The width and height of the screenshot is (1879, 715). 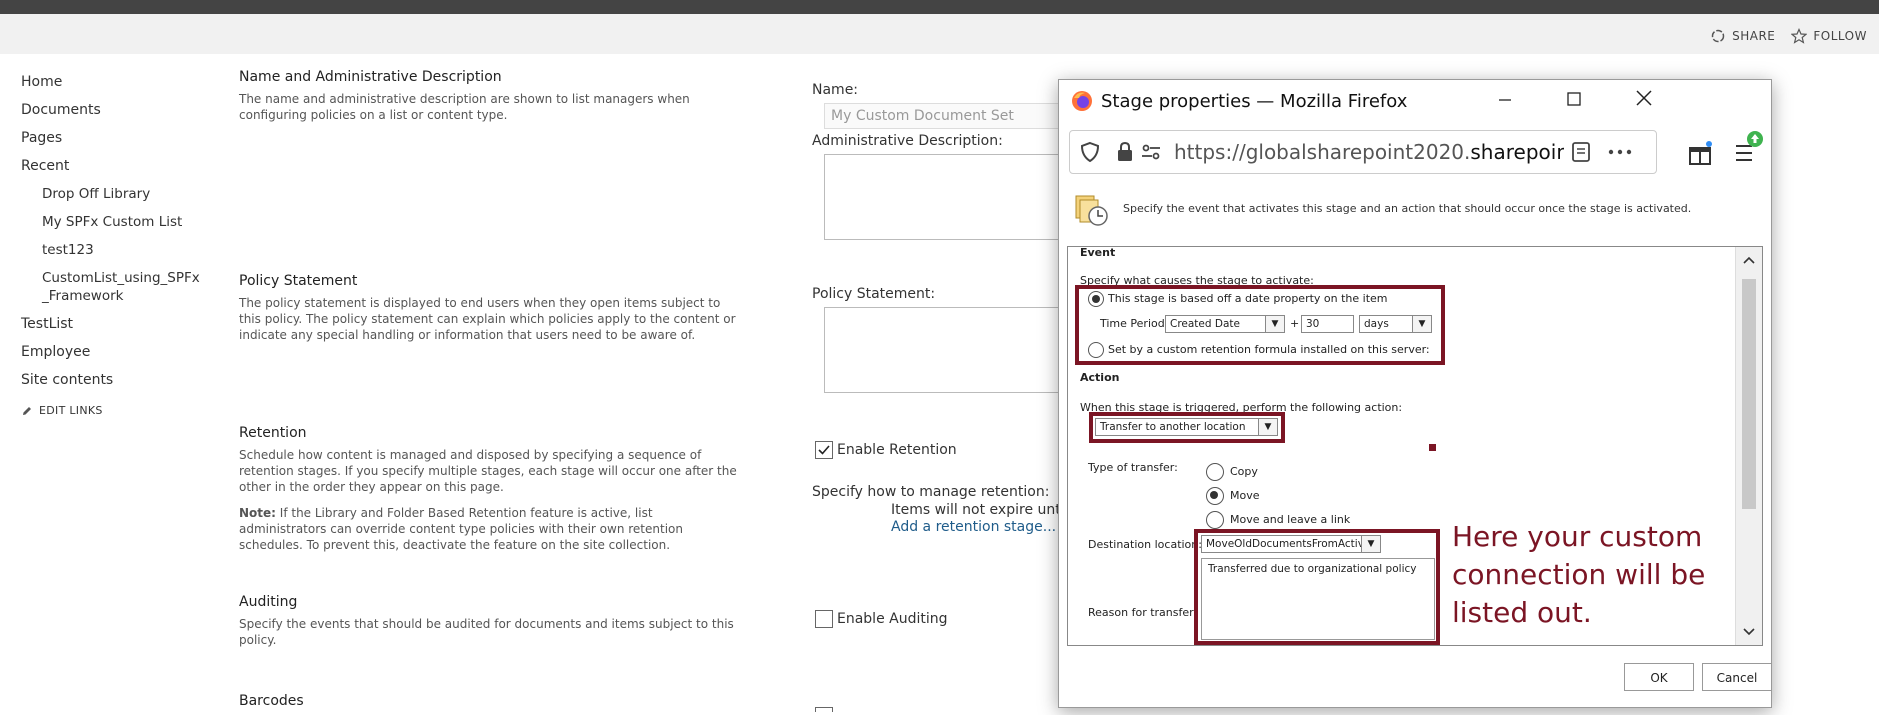 I want to click on menu-icon, so click(x=1748, y=148).